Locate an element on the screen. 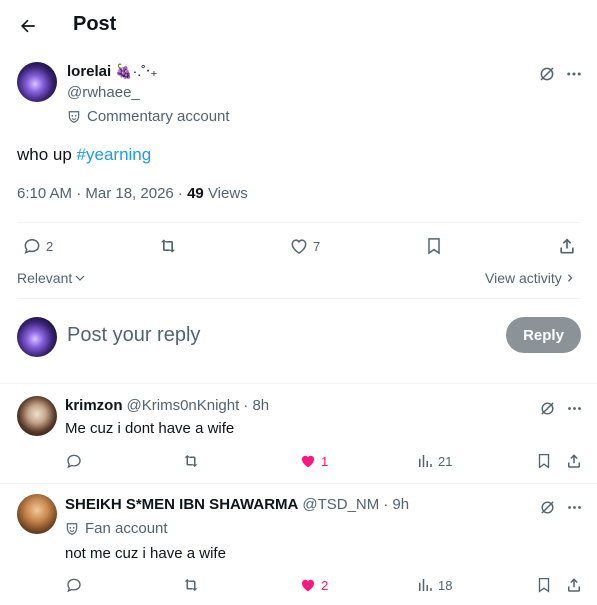 The width and height of the screenshot is (597, 605). reply-text: Me cuz i dont have a wife is located at coordinates (150, 428).